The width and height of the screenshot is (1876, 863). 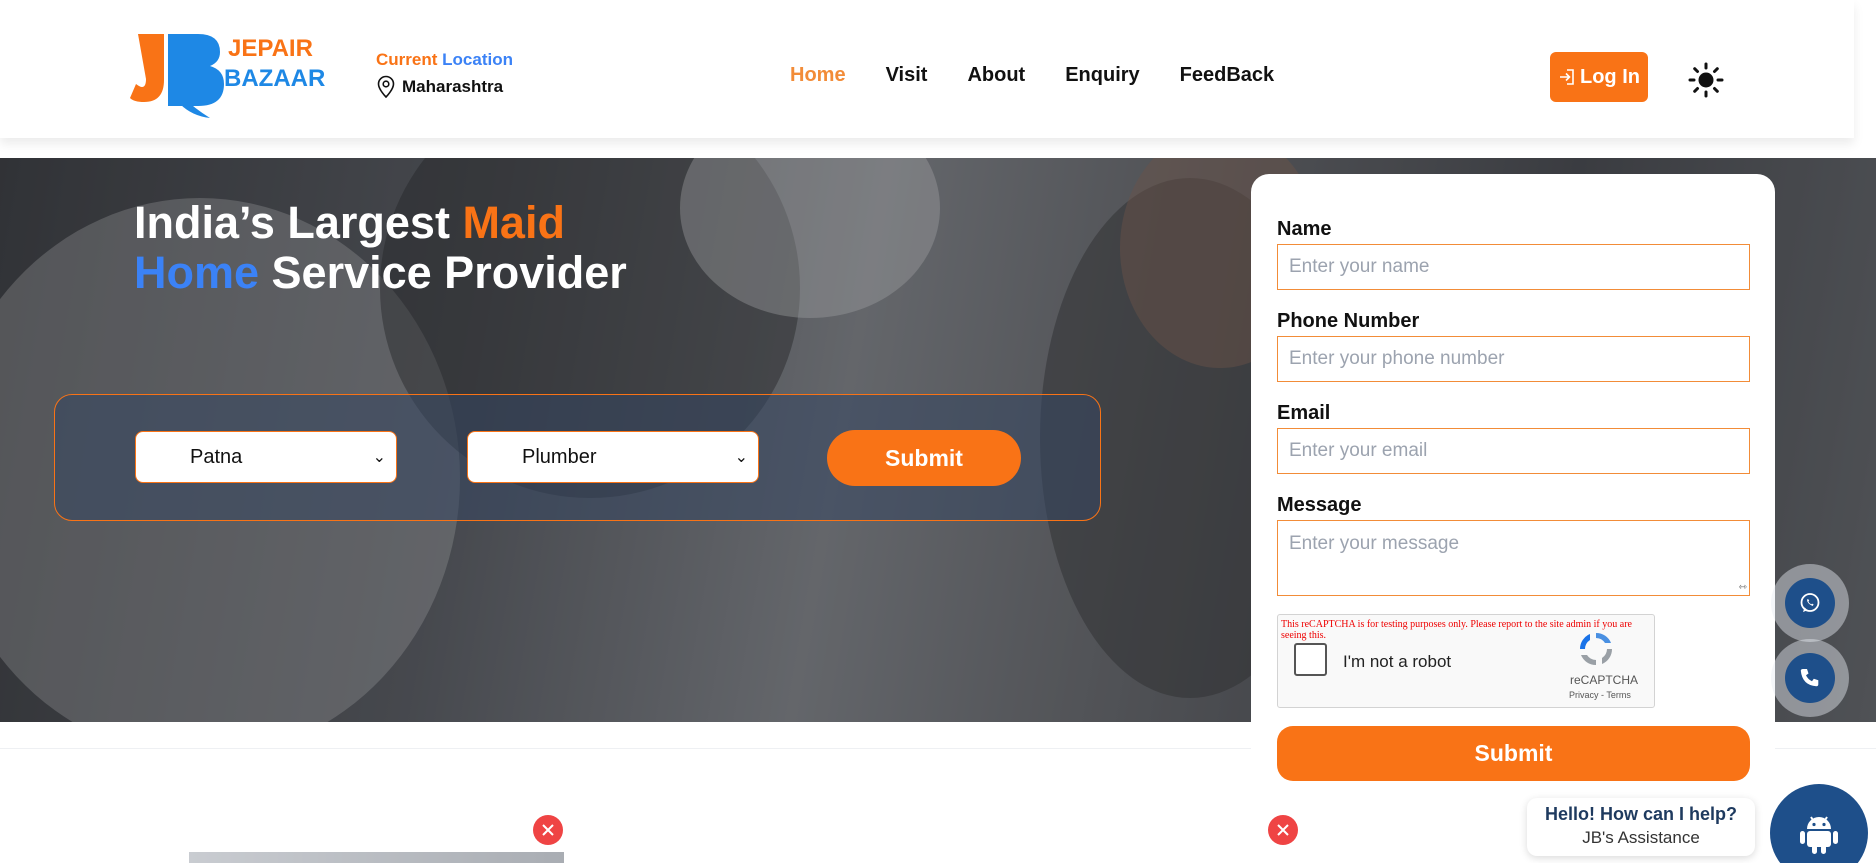 What do you see at coordinates (1706, 80) in the screenshot?
I see `sun-icon` at bounding box center [1706, 80].